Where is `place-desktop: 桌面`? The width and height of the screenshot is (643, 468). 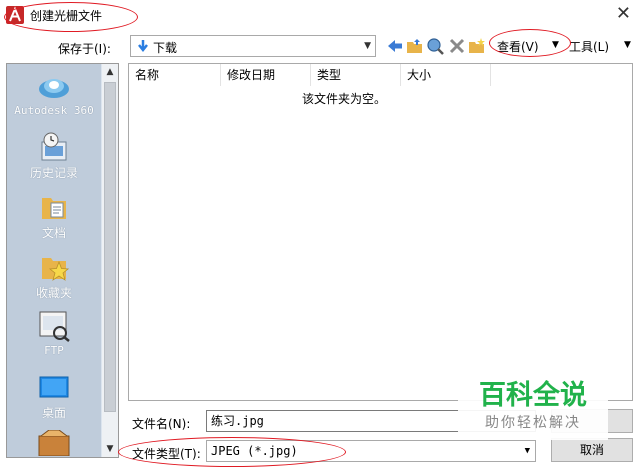 place-desktop: 桌面 is located at coordinates (54, 397).